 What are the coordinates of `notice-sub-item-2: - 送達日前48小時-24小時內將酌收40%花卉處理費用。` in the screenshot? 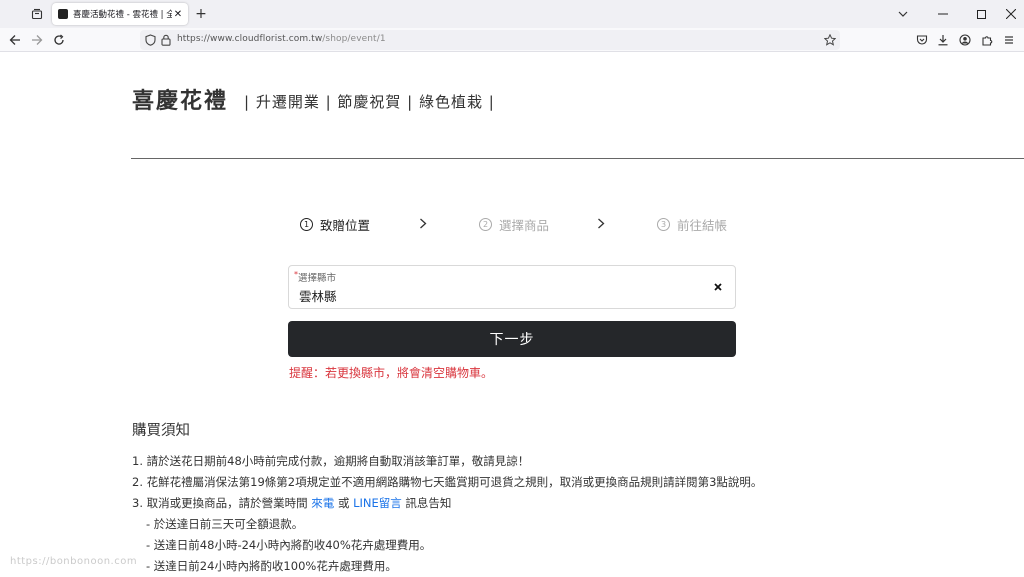 It's located at (289, 545).